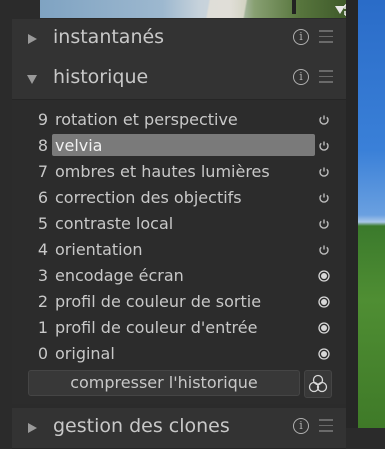 The image size is (385, 449). What do you see at coordinates (141, 426) in the screenshot?
I see `section-title: gestion des clones` at bounding box center [141, 426].